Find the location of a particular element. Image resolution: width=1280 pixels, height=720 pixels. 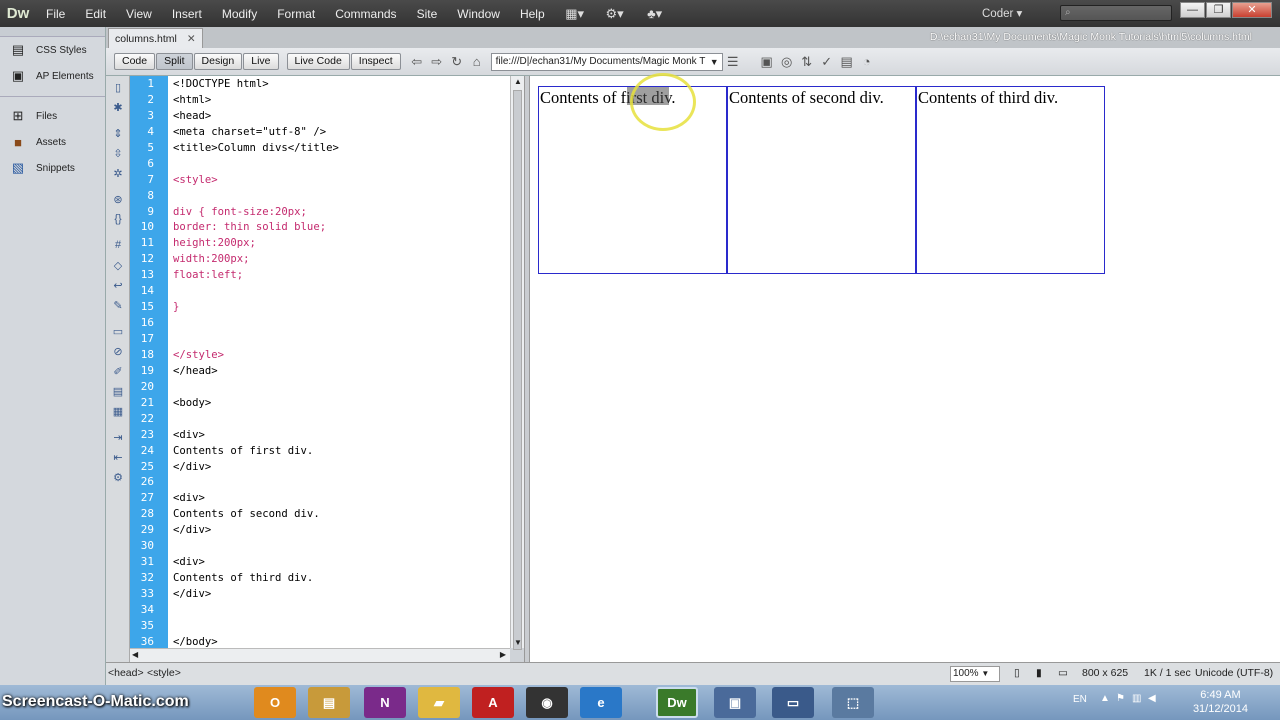

open-documents-icon: ▯ is located at coordinates (118, 87).